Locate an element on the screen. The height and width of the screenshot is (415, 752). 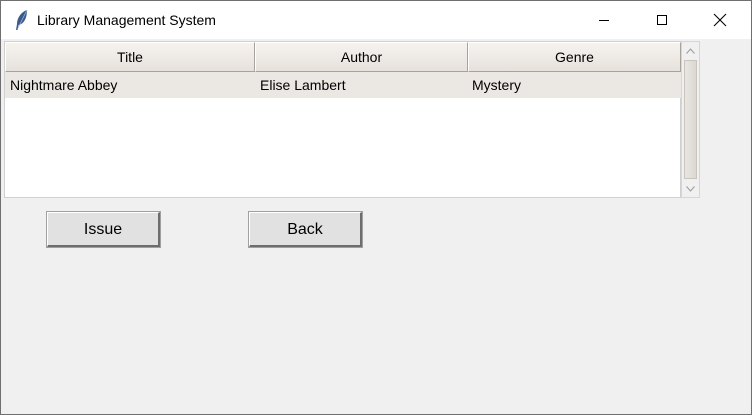
column-header-genre: Genre is located at coordinates (574, 57).